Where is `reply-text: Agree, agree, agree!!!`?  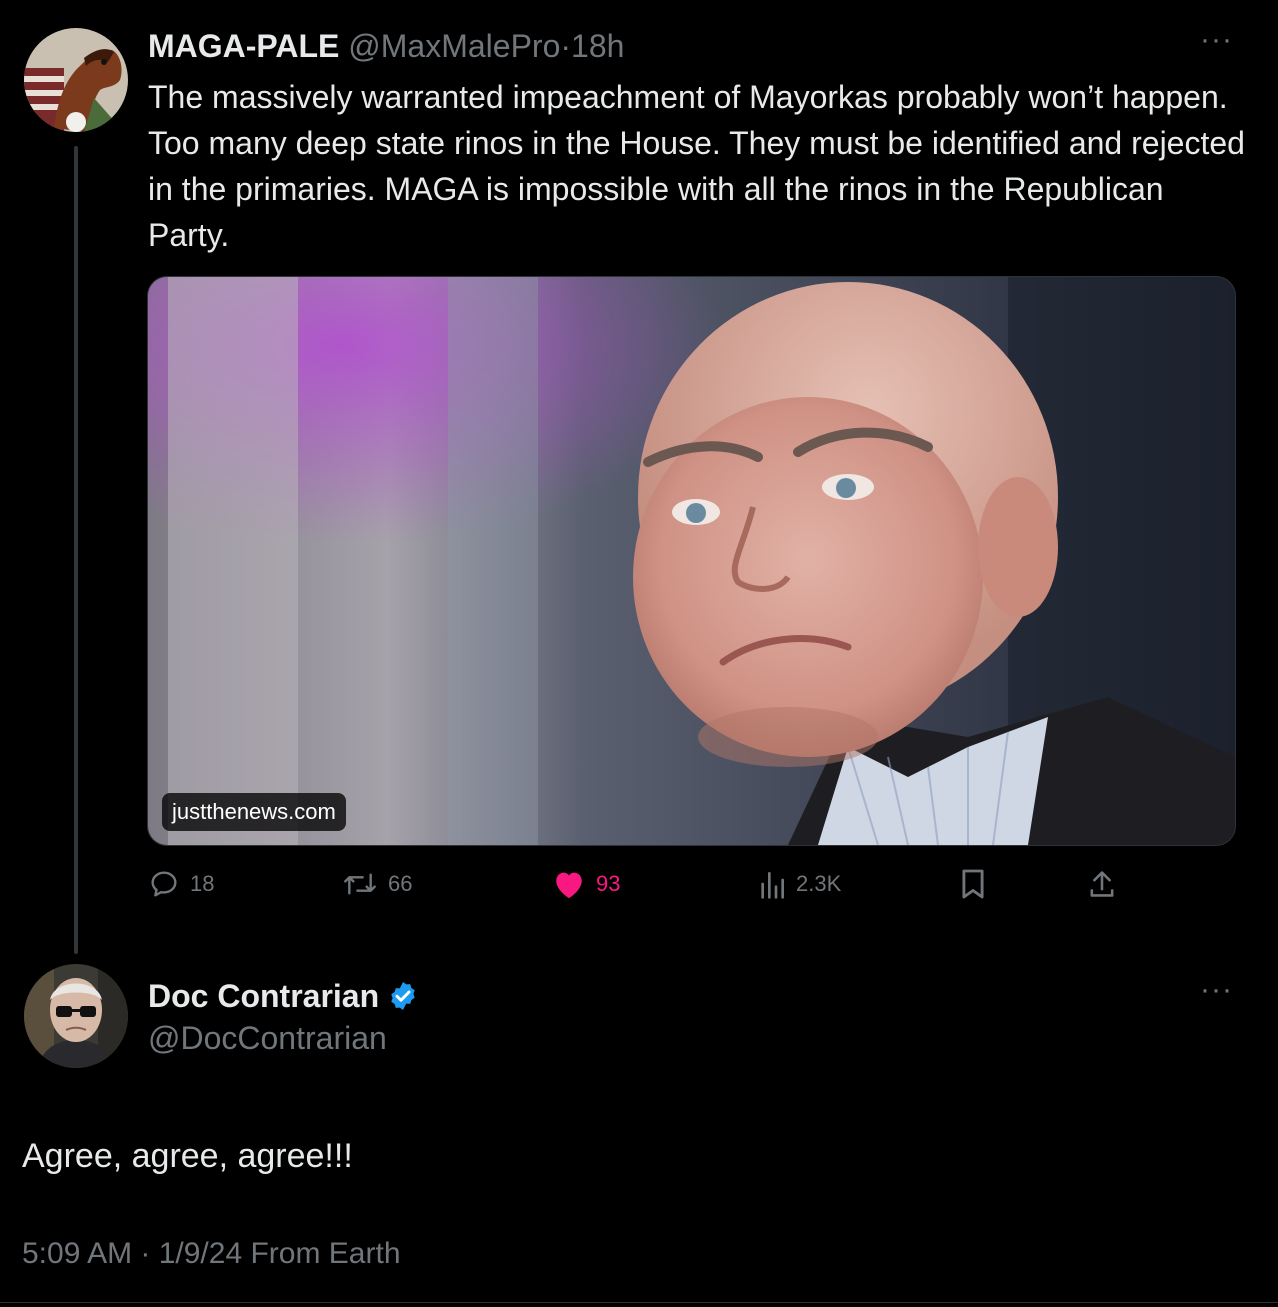 reply-text: Agree, agree, agree!!! is located at coordinates (187, 1156).